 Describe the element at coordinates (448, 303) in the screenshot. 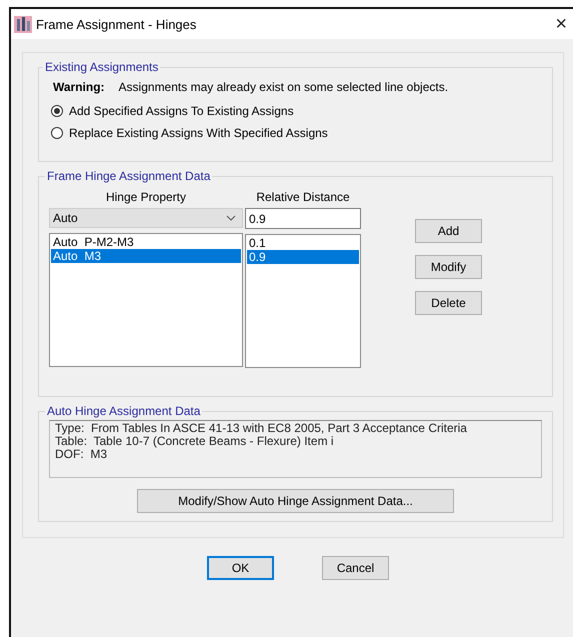

I see `action-button: Delete` at that location.